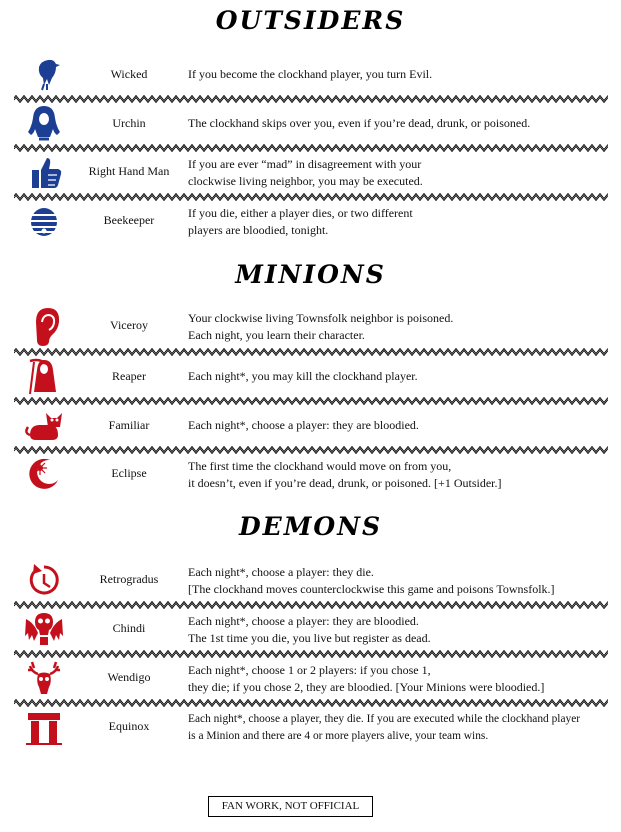  What do you see at coordinates (129, 220) in the screenshot?
I see `character-name: Beekeeper` at bounding box center [129, 220].